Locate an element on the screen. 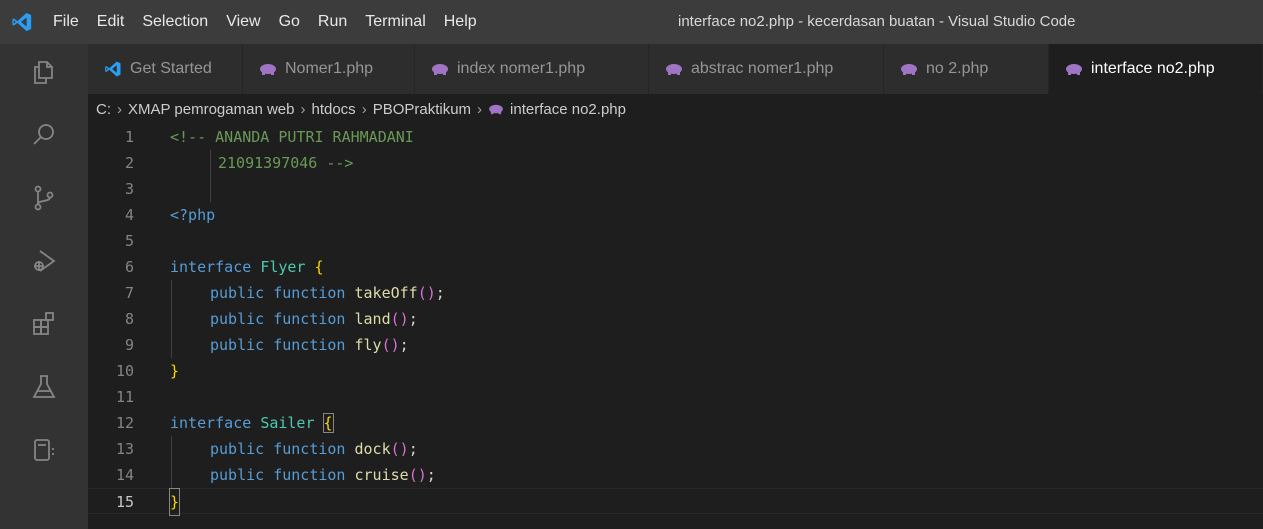  tab-interface-no2-php: interface no2.php is located at coordinates (1156, 69).